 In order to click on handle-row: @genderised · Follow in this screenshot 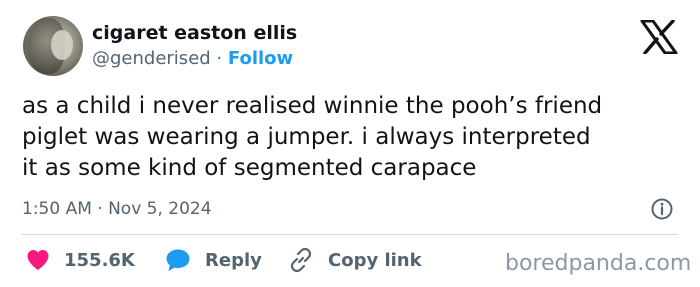, I will do `click(192, 59)`.